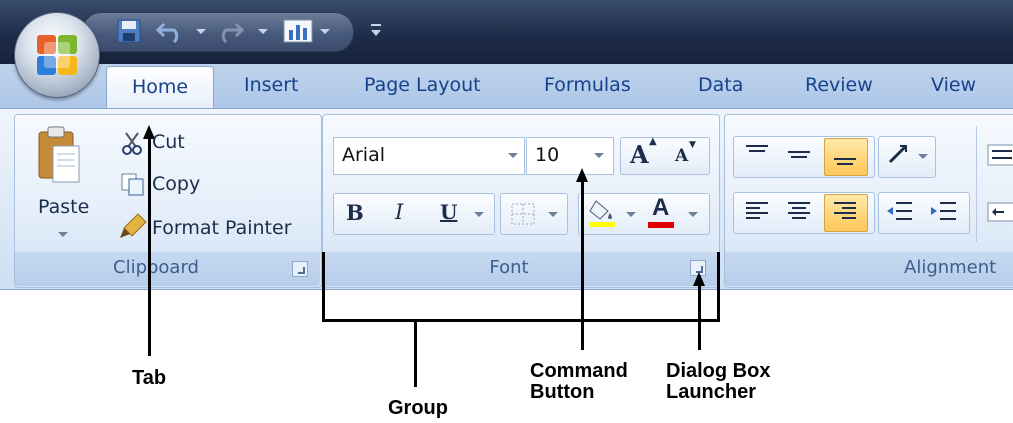 The height and width of the screenshot is (423, 1013). What do you see at coordinates (999, 212) in the screenshot?
I see `merge-center-icon` at bounding box center [999, 212].